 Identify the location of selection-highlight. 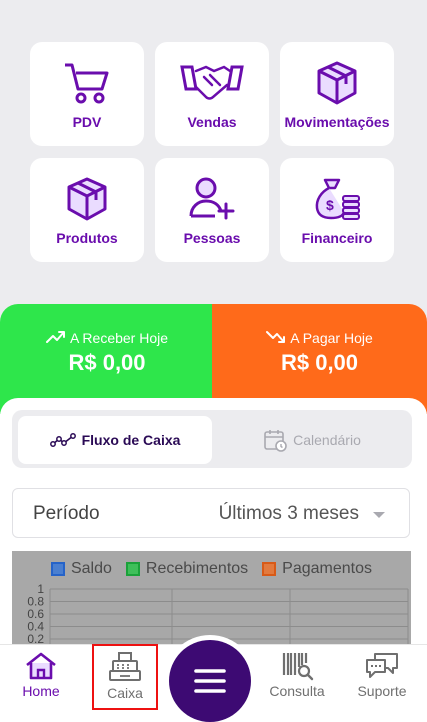
(125, 677).